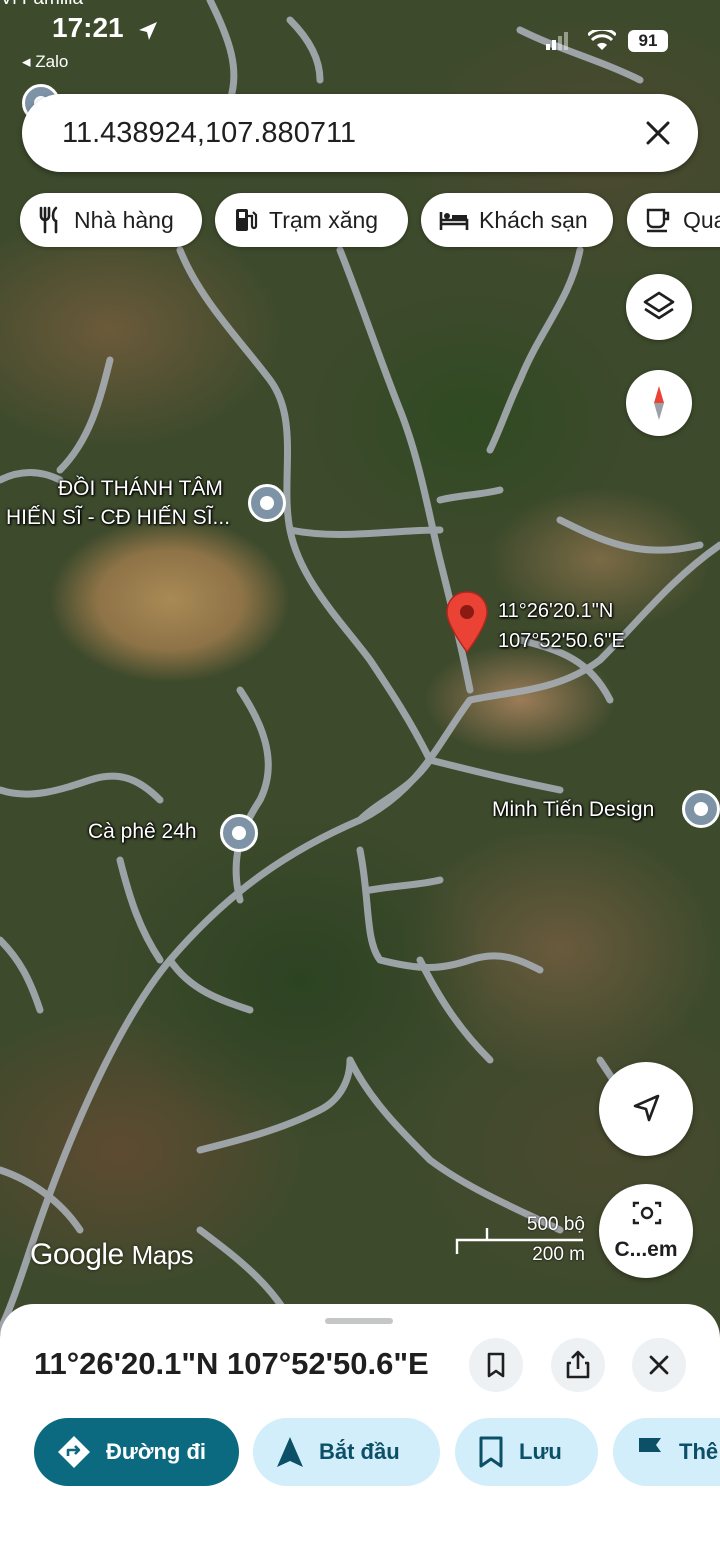 The image size is (720, 1557). Describe the element at coordinates (324, 219) in the screenshot. I see `chip-label: Trạm xăng` at that location.